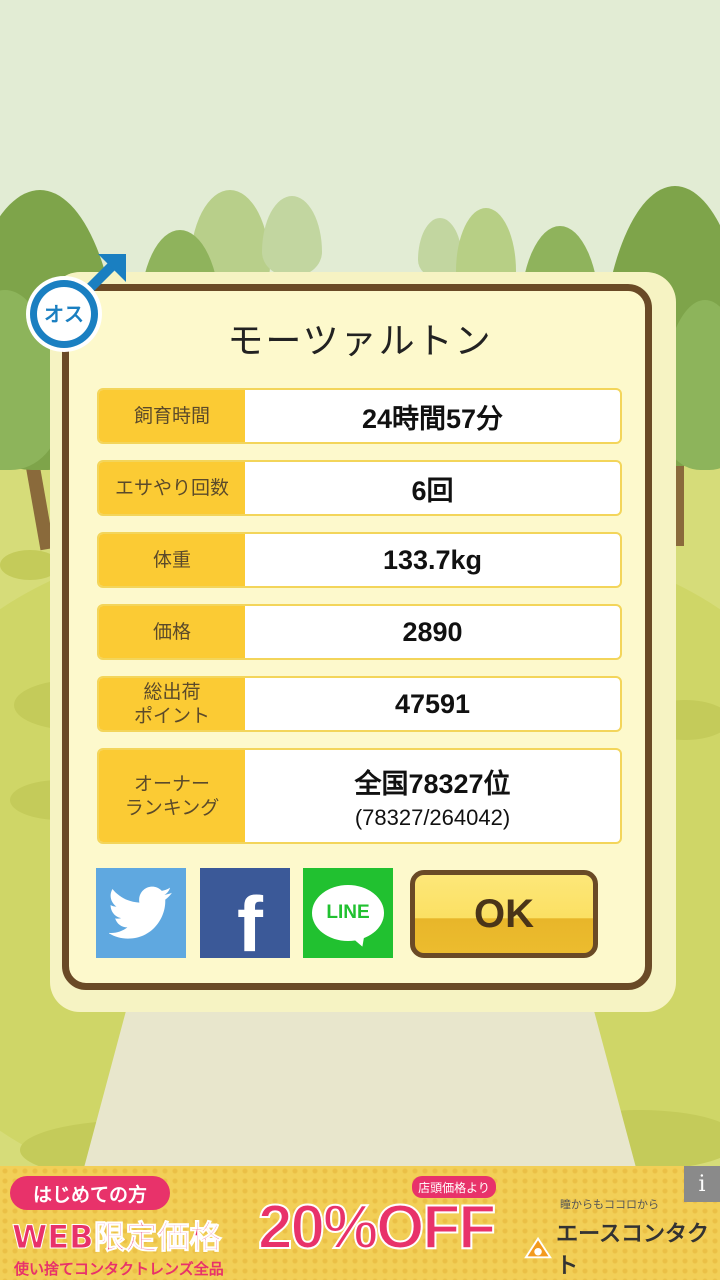 The width and height of the screenshot is (720, 1280). I want to click on stat-label: オーナー ランキング, so click(172, 796).